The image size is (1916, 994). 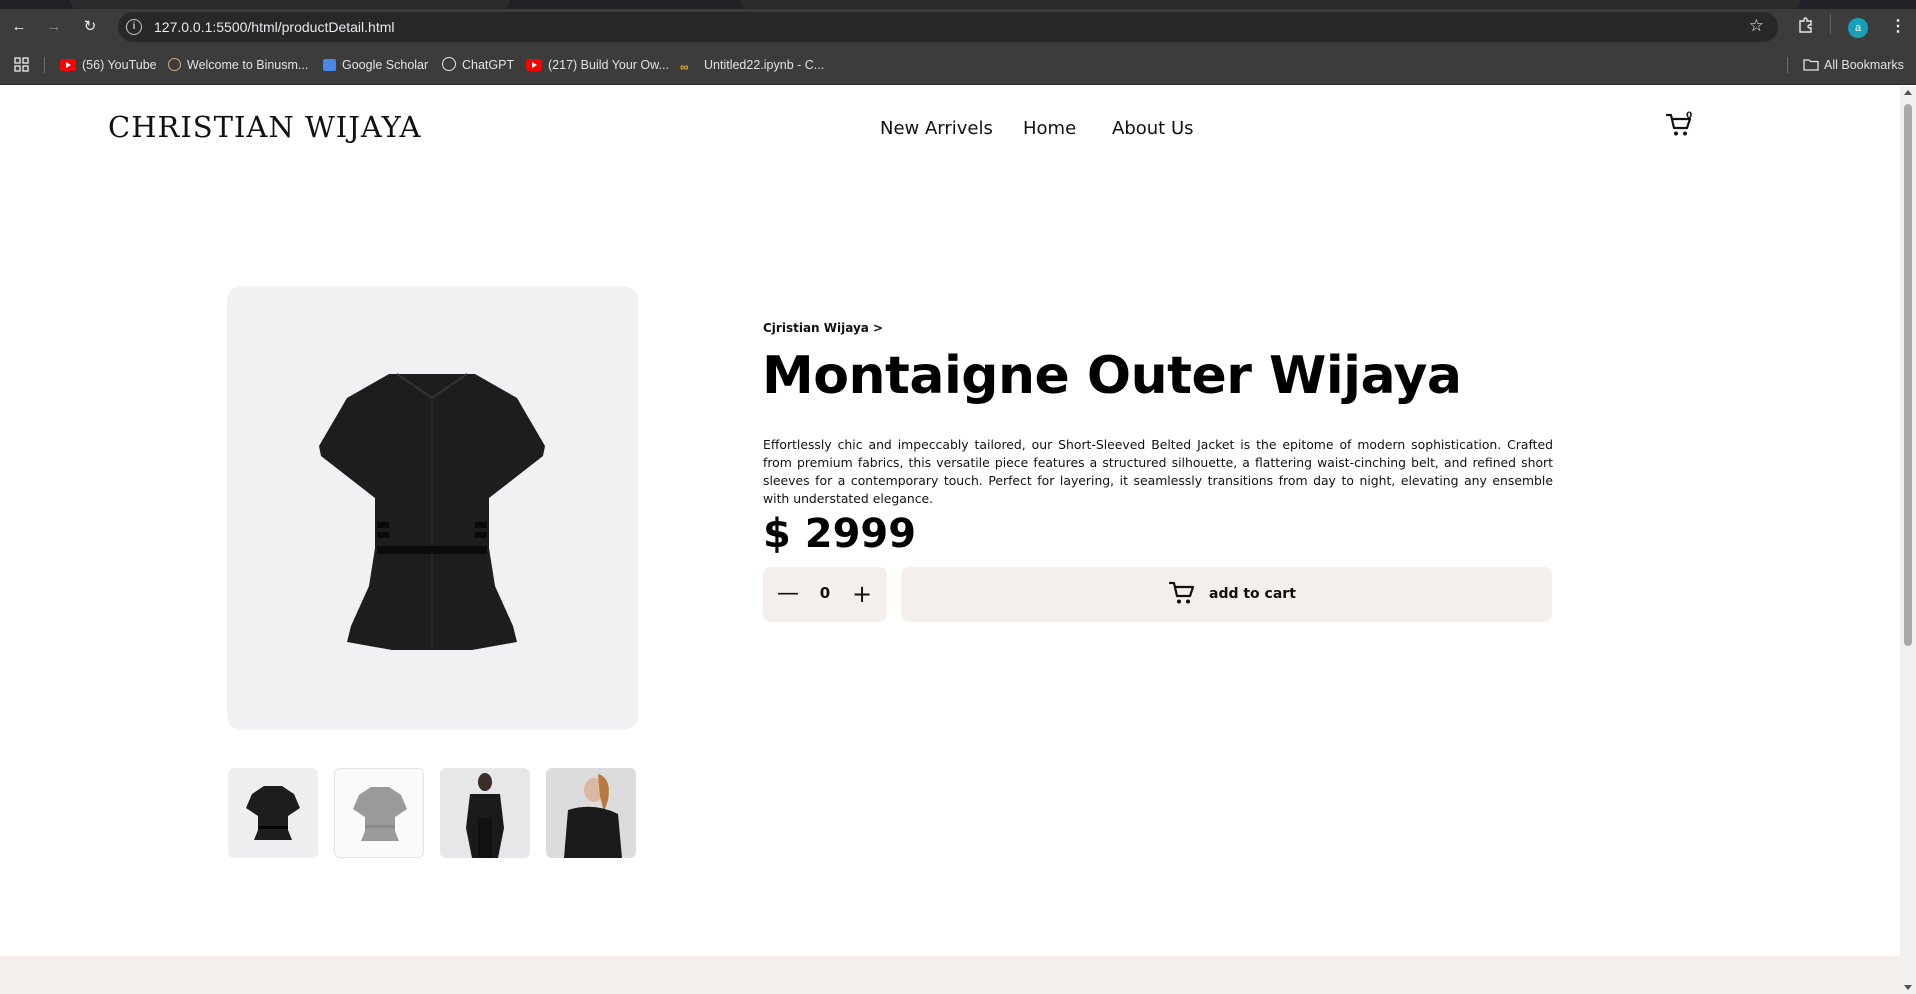 What do you see at coordinates (432, 511) in the screenshot?
I see `jacket-image` at bounding box center [432, 511].